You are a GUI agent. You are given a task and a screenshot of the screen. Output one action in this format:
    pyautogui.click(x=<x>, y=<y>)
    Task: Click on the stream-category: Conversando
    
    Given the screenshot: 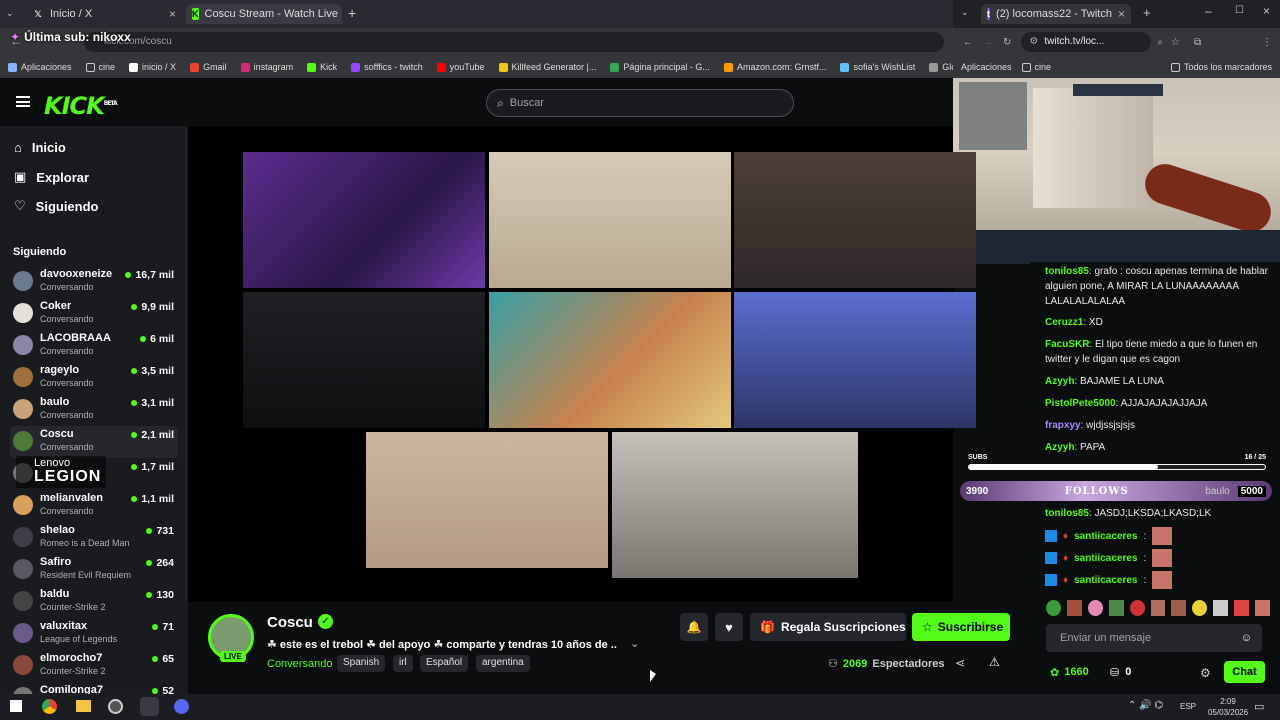 What is the action you would take?
    pyautogui.click(x=299, y=664)
    